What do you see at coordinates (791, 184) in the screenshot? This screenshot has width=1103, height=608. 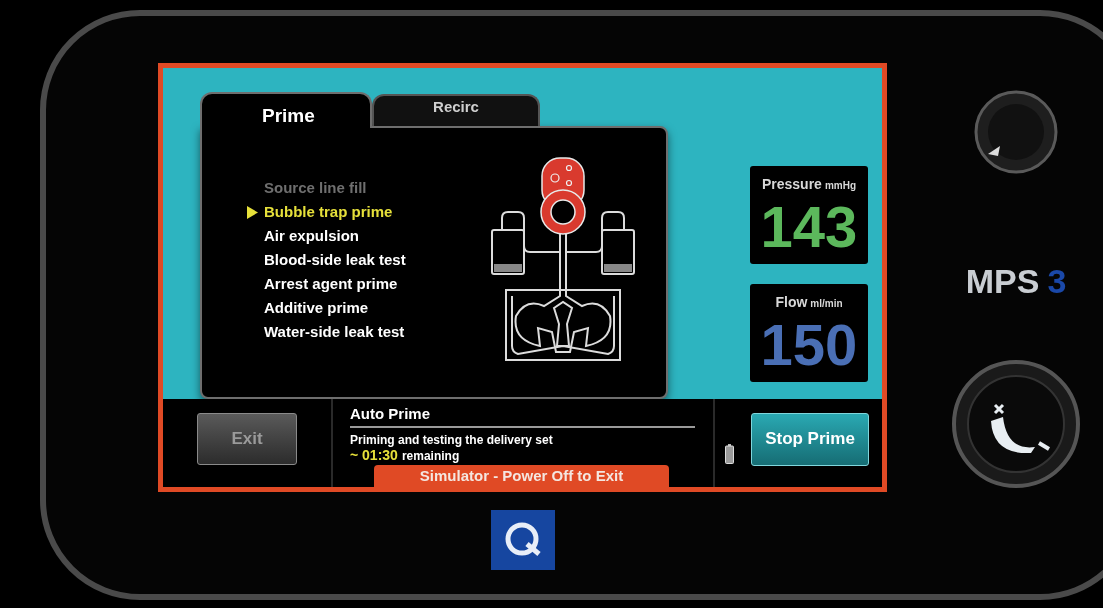 I see `readout-label: Pressure` at bounding box center [791, 184].